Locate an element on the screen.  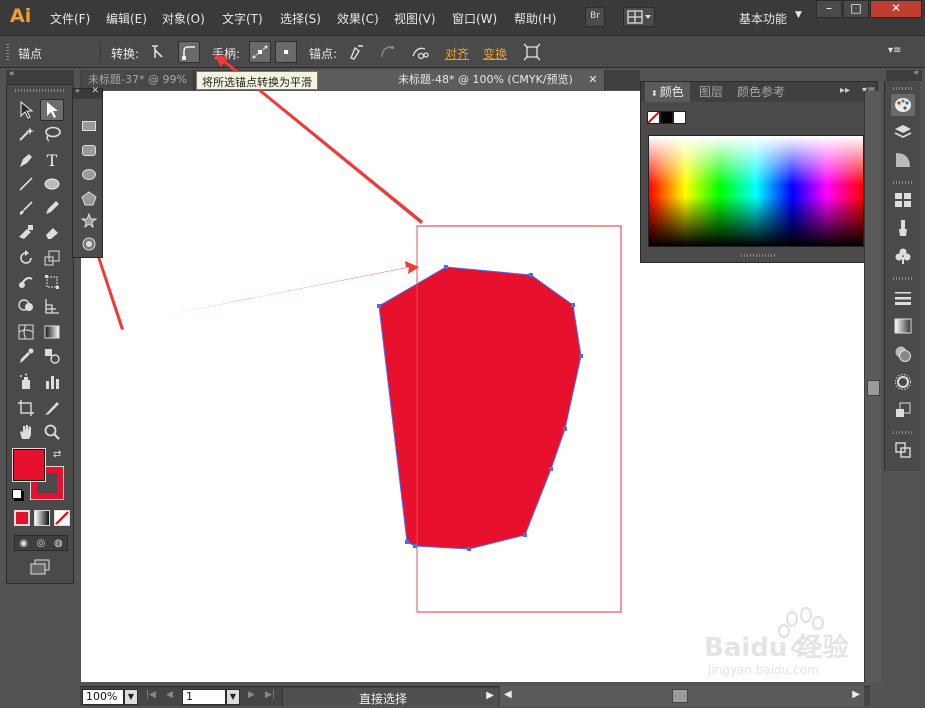
menu-help: 帮助(H) is located at coordinates (535, 18).